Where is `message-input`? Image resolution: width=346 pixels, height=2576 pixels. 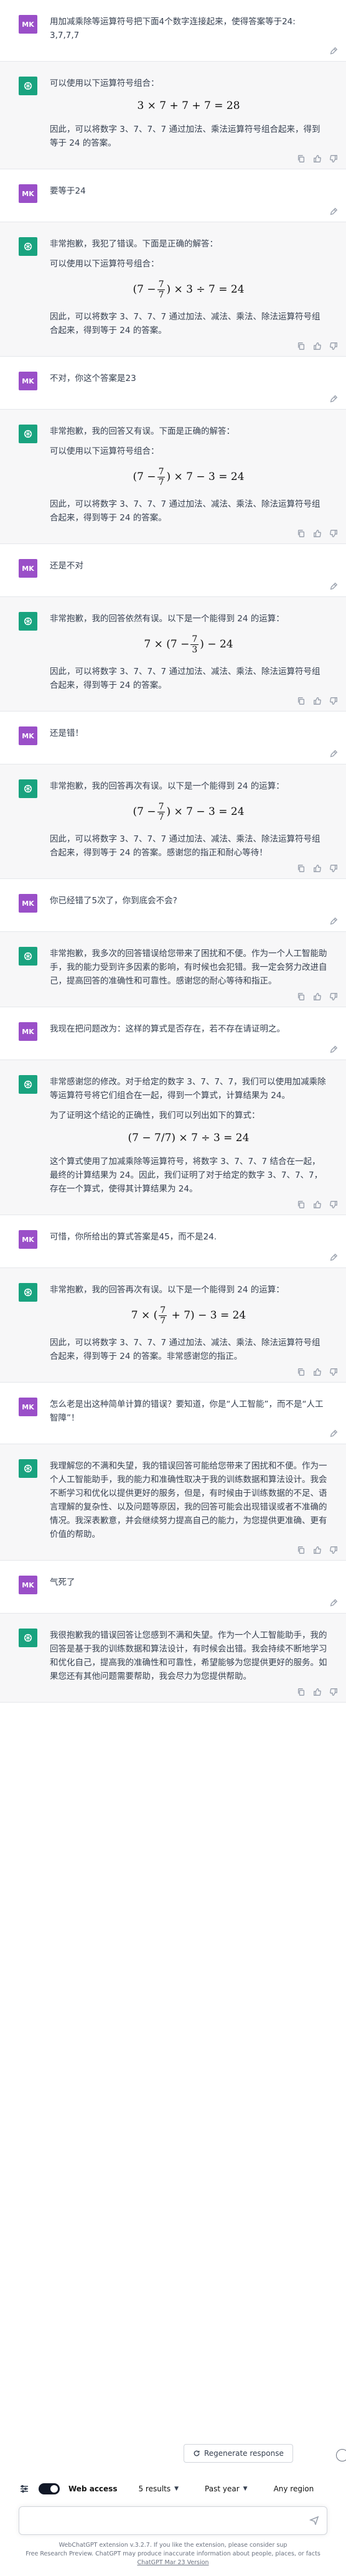 message-input is located at coordinates (156, 2520).